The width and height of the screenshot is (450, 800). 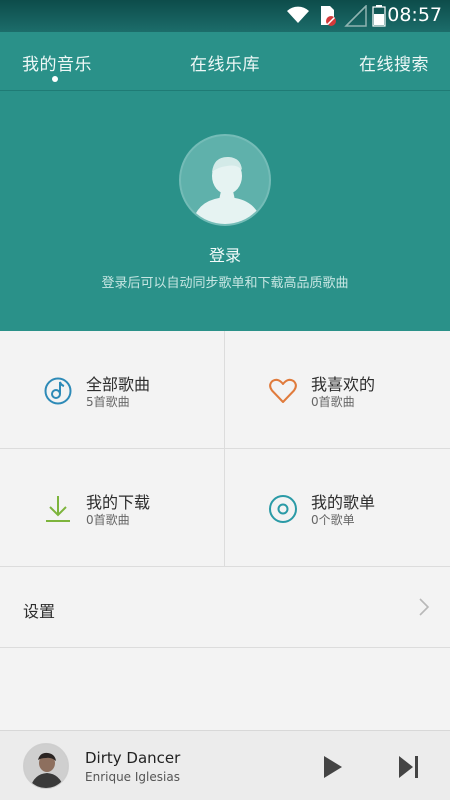 What do you see at coordinates (343, 502) in the screenshot?
I see `grid-item-title: 我的歌单` at bounding box center [343, 502].